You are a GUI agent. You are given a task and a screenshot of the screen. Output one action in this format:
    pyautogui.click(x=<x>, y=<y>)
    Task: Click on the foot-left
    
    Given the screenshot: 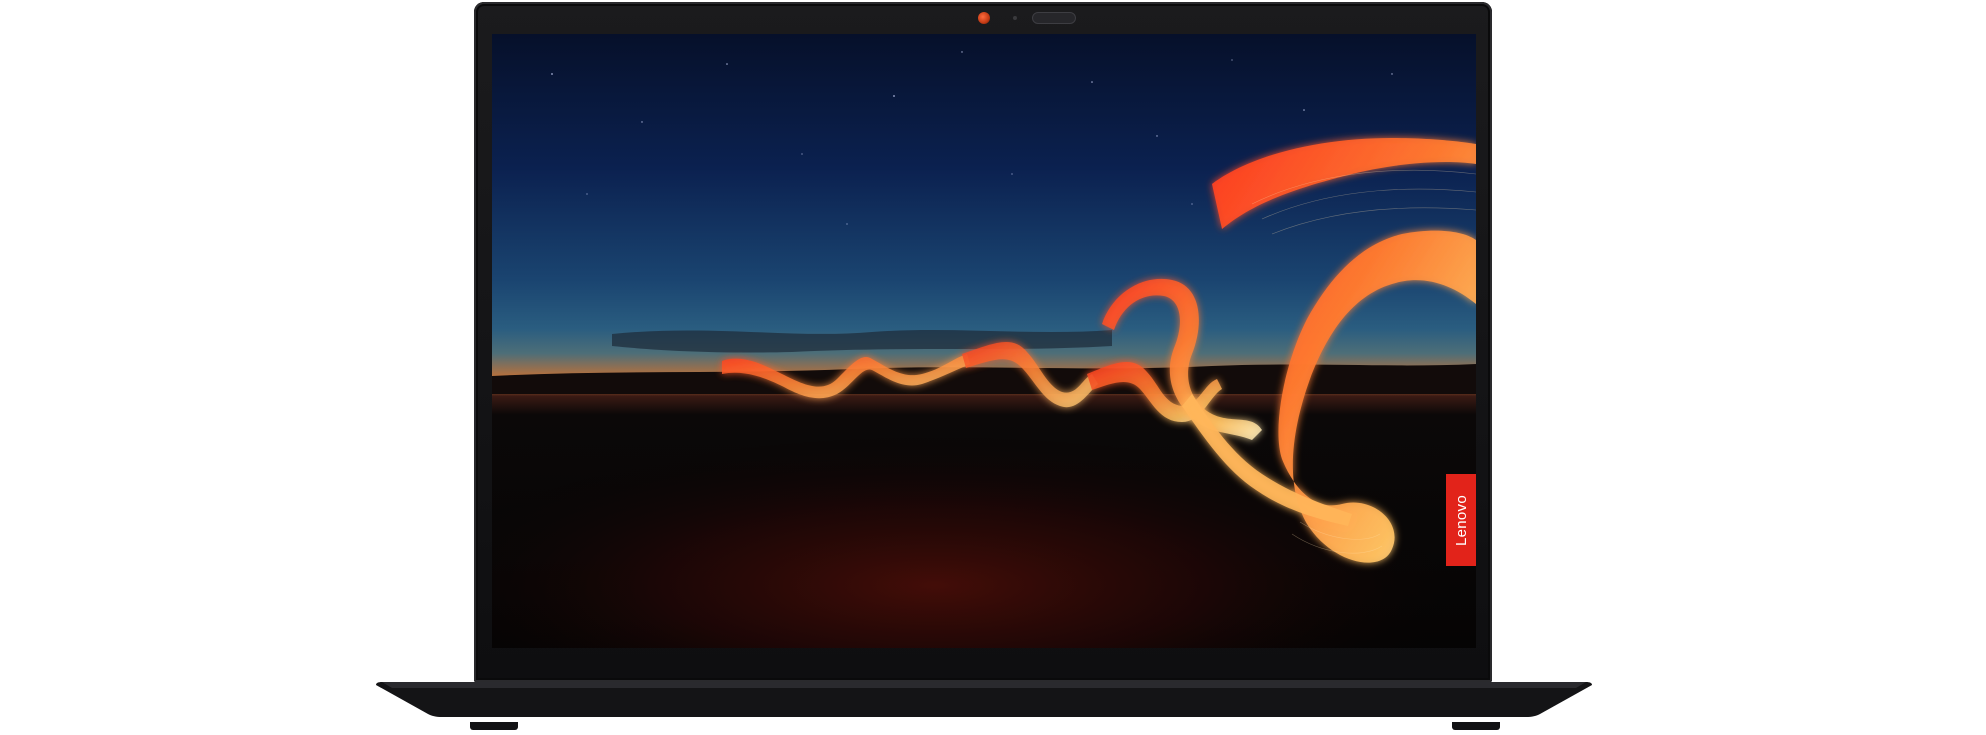 What is the action you would take?
    pyautogui.click(x=494, y=726)
    